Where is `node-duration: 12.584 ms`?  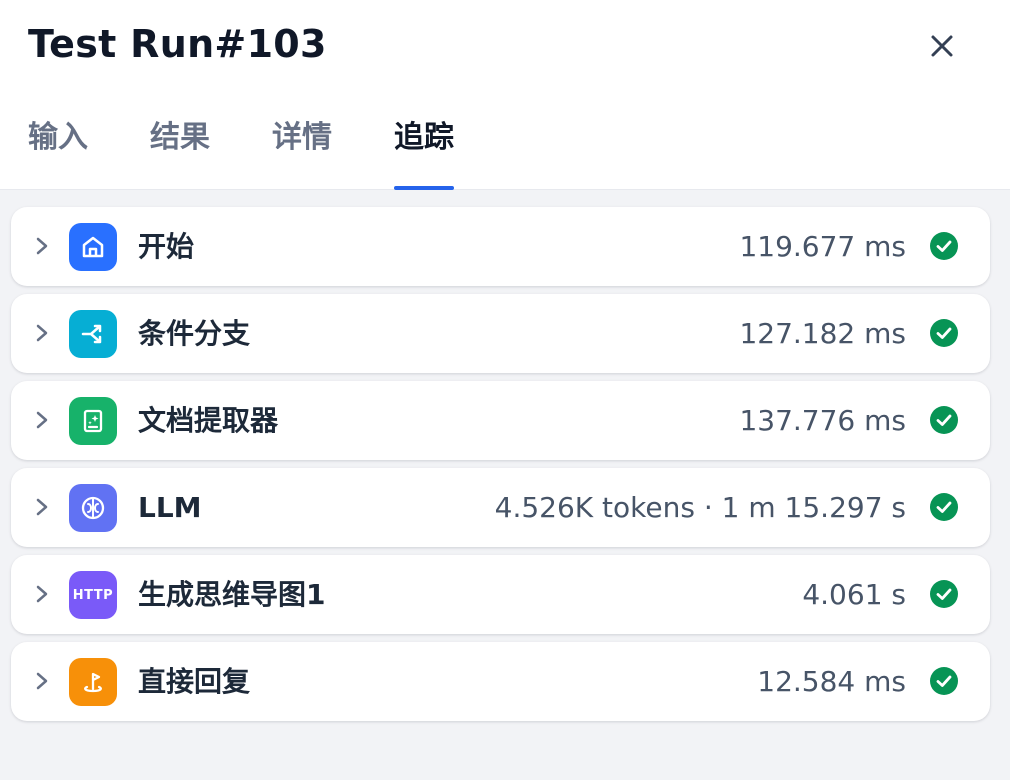
node-duration: 12.584 ms is located at coordinates (831, 681).